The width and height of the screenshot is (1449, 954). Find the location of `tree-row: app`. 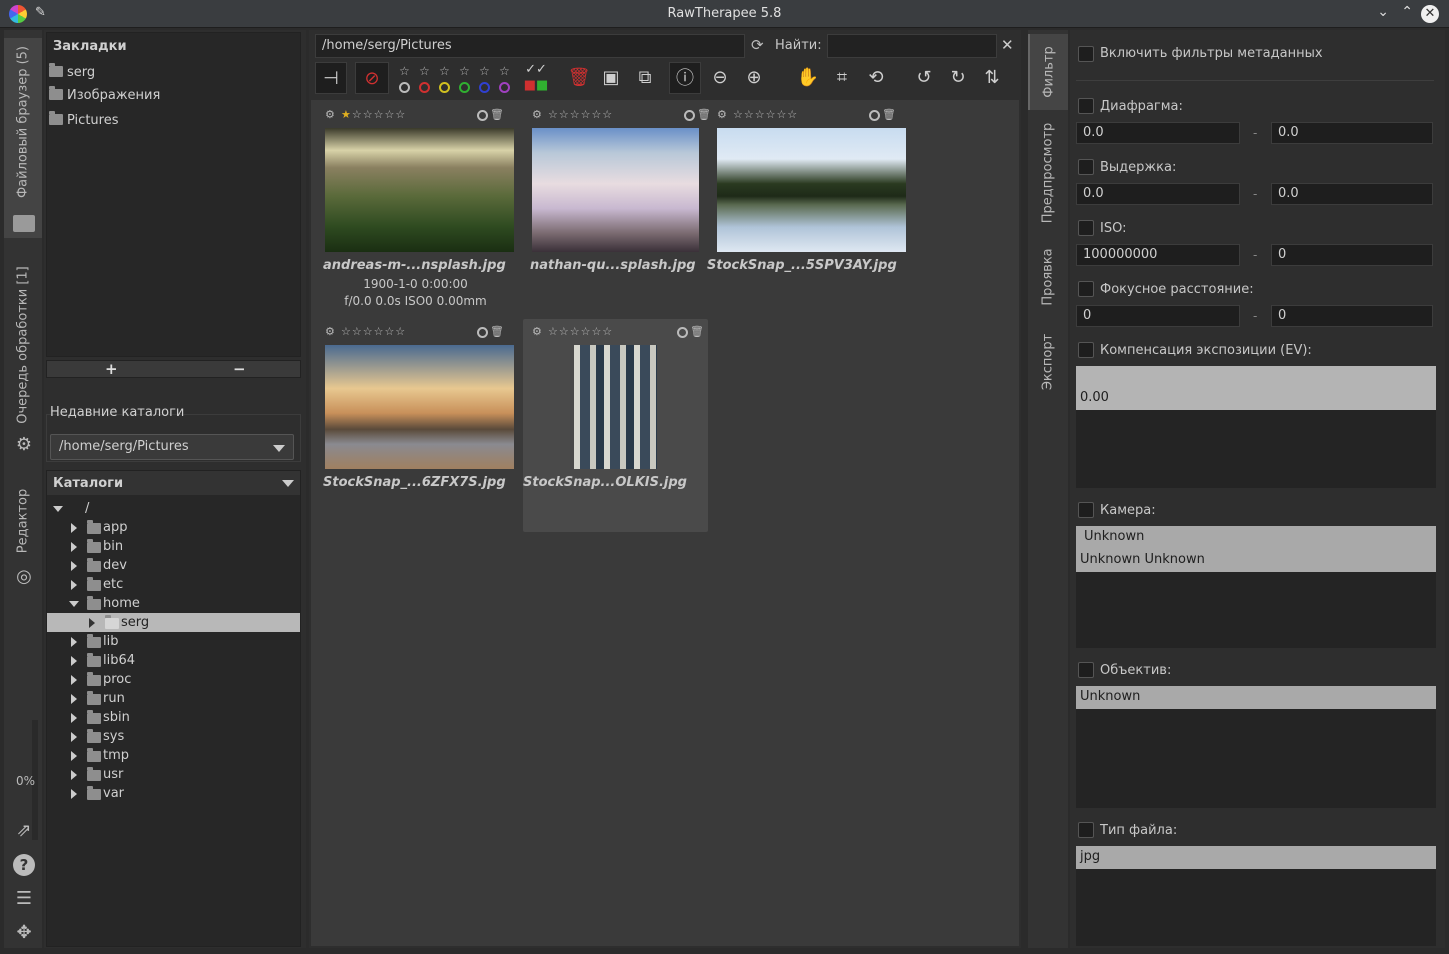

tree-row: app is located at coordinates (173, 527).